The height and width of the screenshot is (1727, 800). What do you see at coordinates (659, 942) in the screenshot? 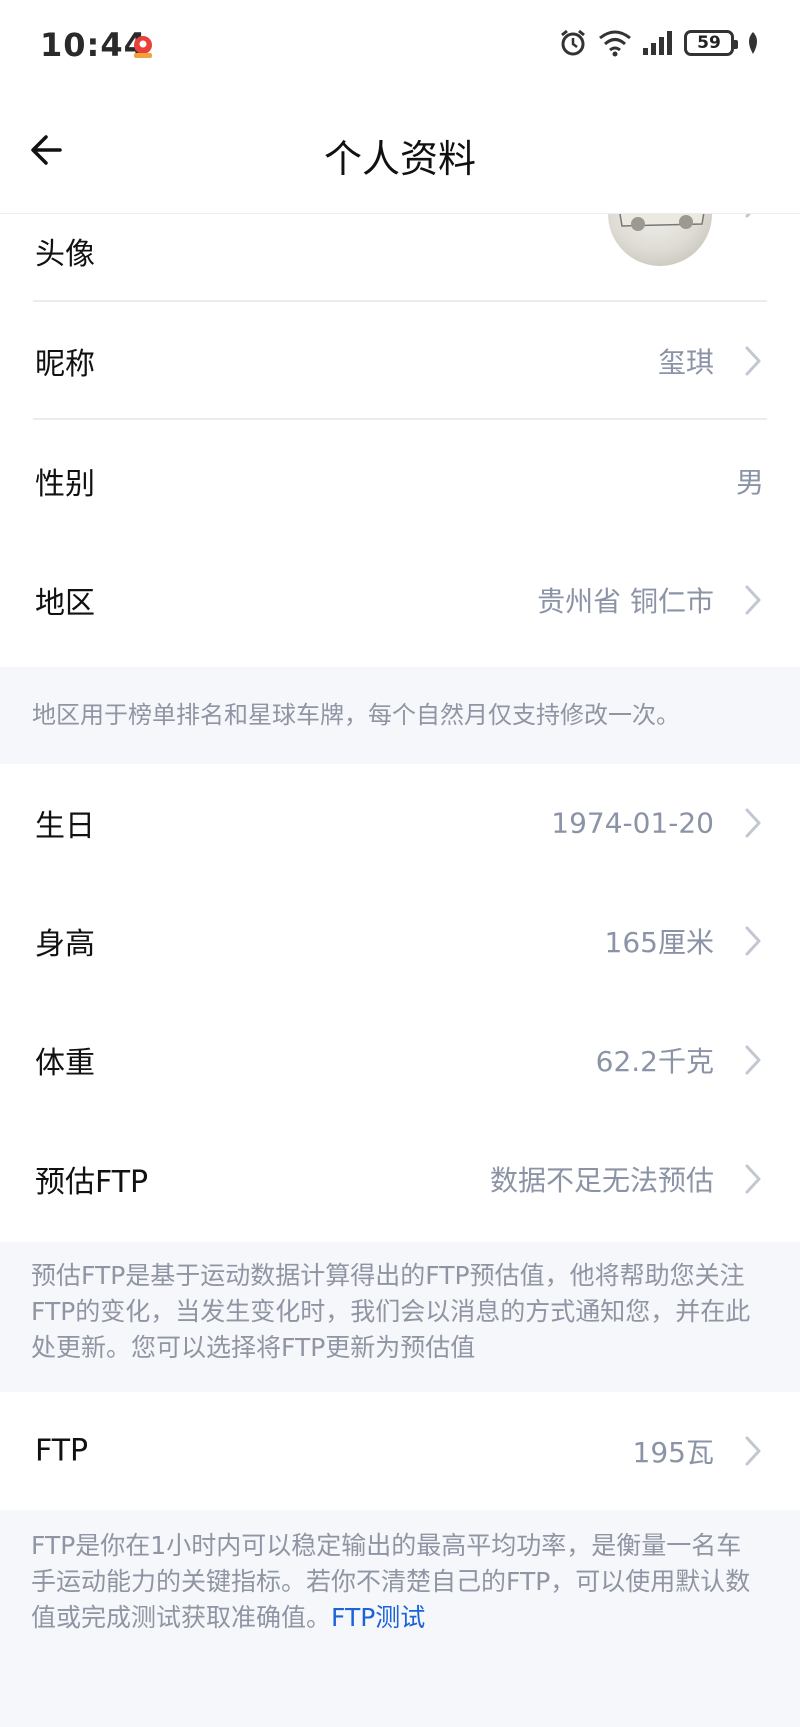
I see `height-value: 165厘米` at bounding box center [659, 942].